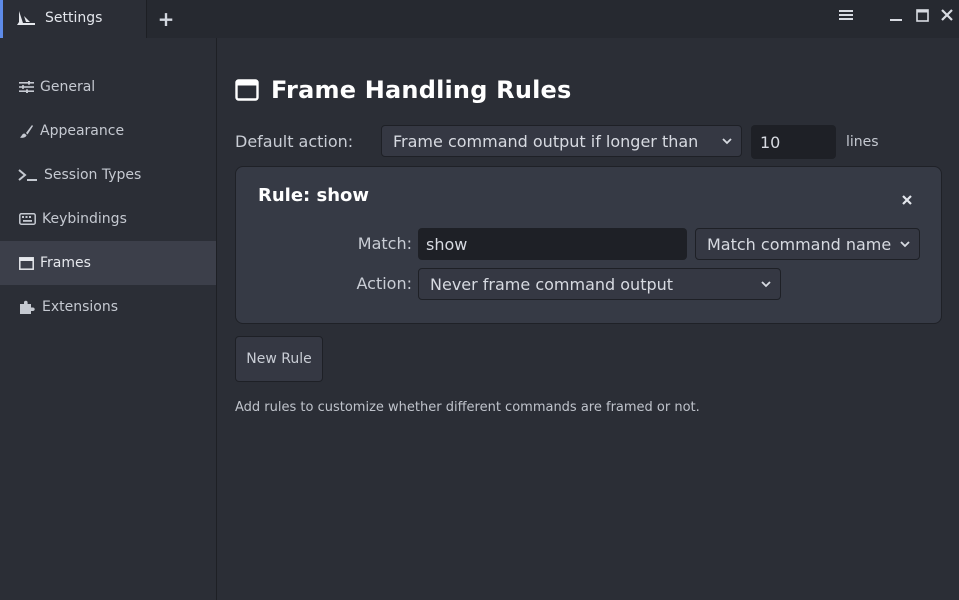  I want to click on default-action-select: Frame command output if longer than, so click(561, 141).